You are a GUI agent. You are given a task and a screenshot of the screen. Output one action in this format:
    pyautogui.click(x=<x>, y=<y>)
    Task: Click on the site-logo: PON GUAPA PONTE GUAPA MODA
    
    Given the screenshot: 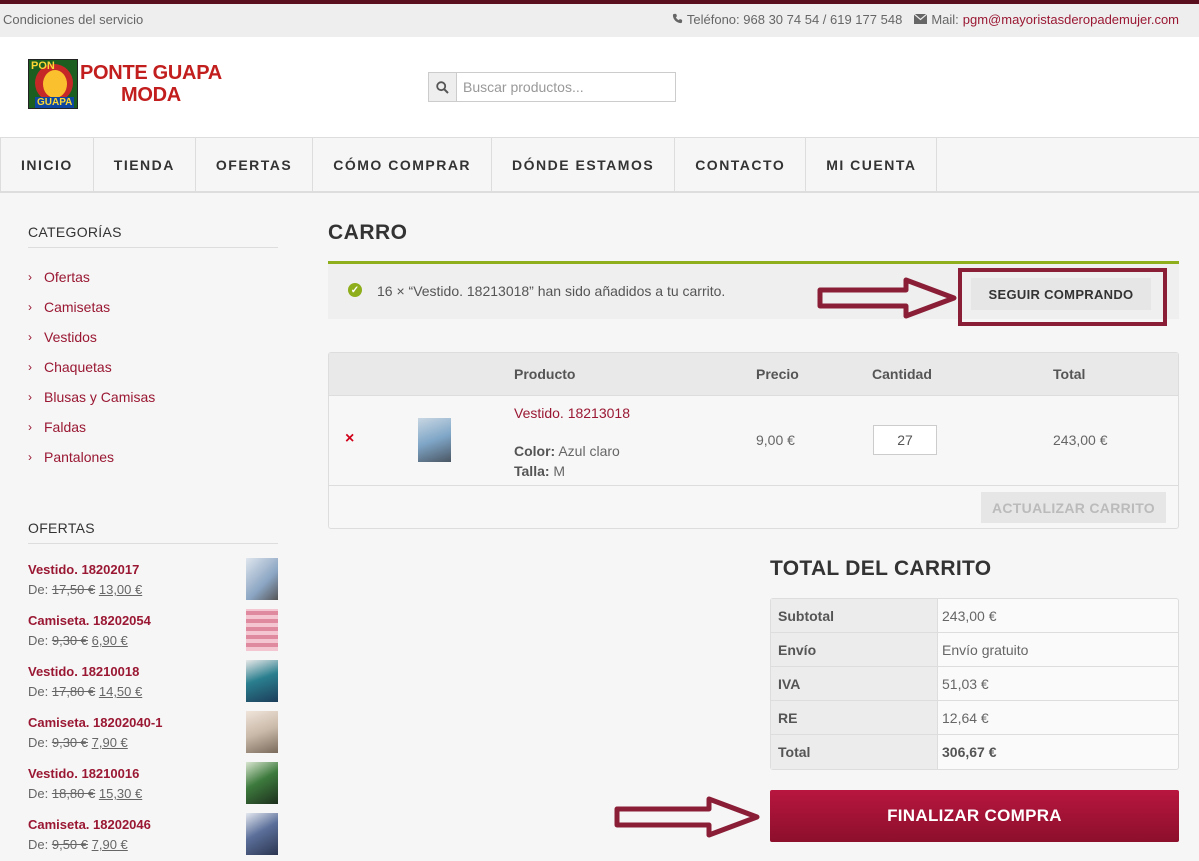 What is the action you would take?
    pyautogui.click(x=125, y=84)
    